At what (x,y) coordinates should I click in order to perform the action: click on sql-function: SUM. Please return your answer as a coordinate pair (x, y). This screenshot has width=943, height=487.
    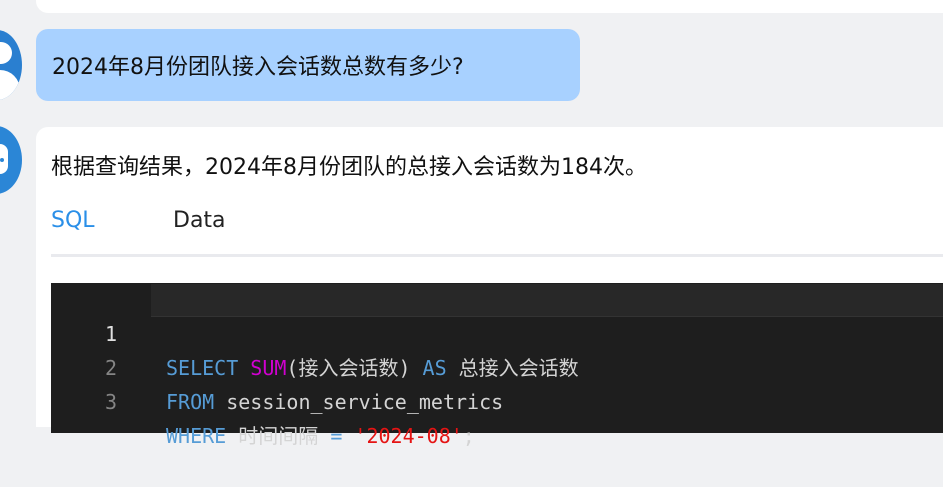
    Looking at the image, I should click on (268, 368).